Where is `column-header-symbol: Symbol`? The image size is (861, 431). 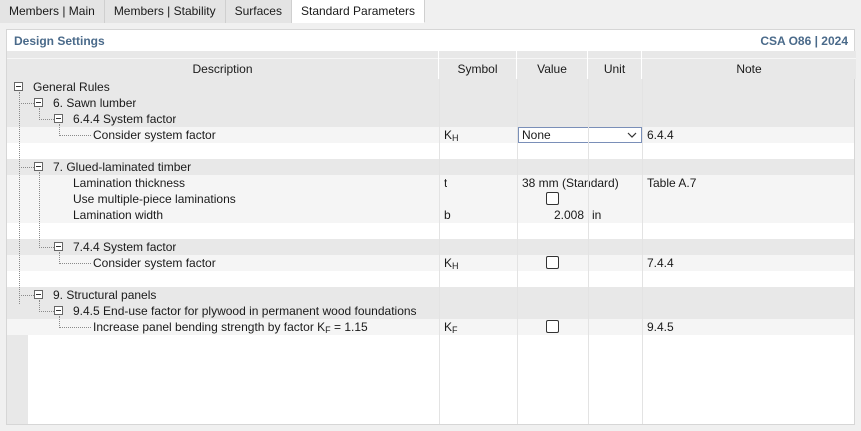 column-header-symbol: Symbol is located at coordinates (478, 65).